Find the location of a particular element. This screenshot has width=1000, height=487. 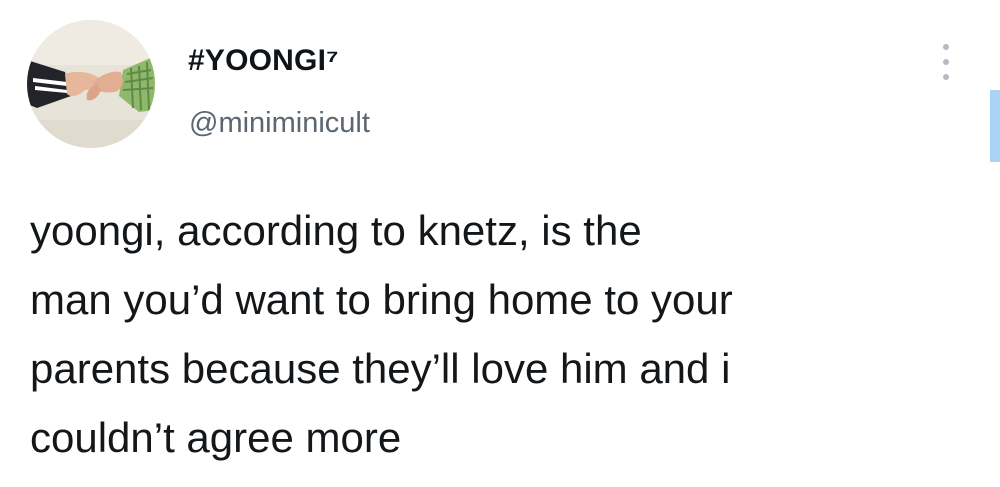

avatar is located at coordinates (91, 84).